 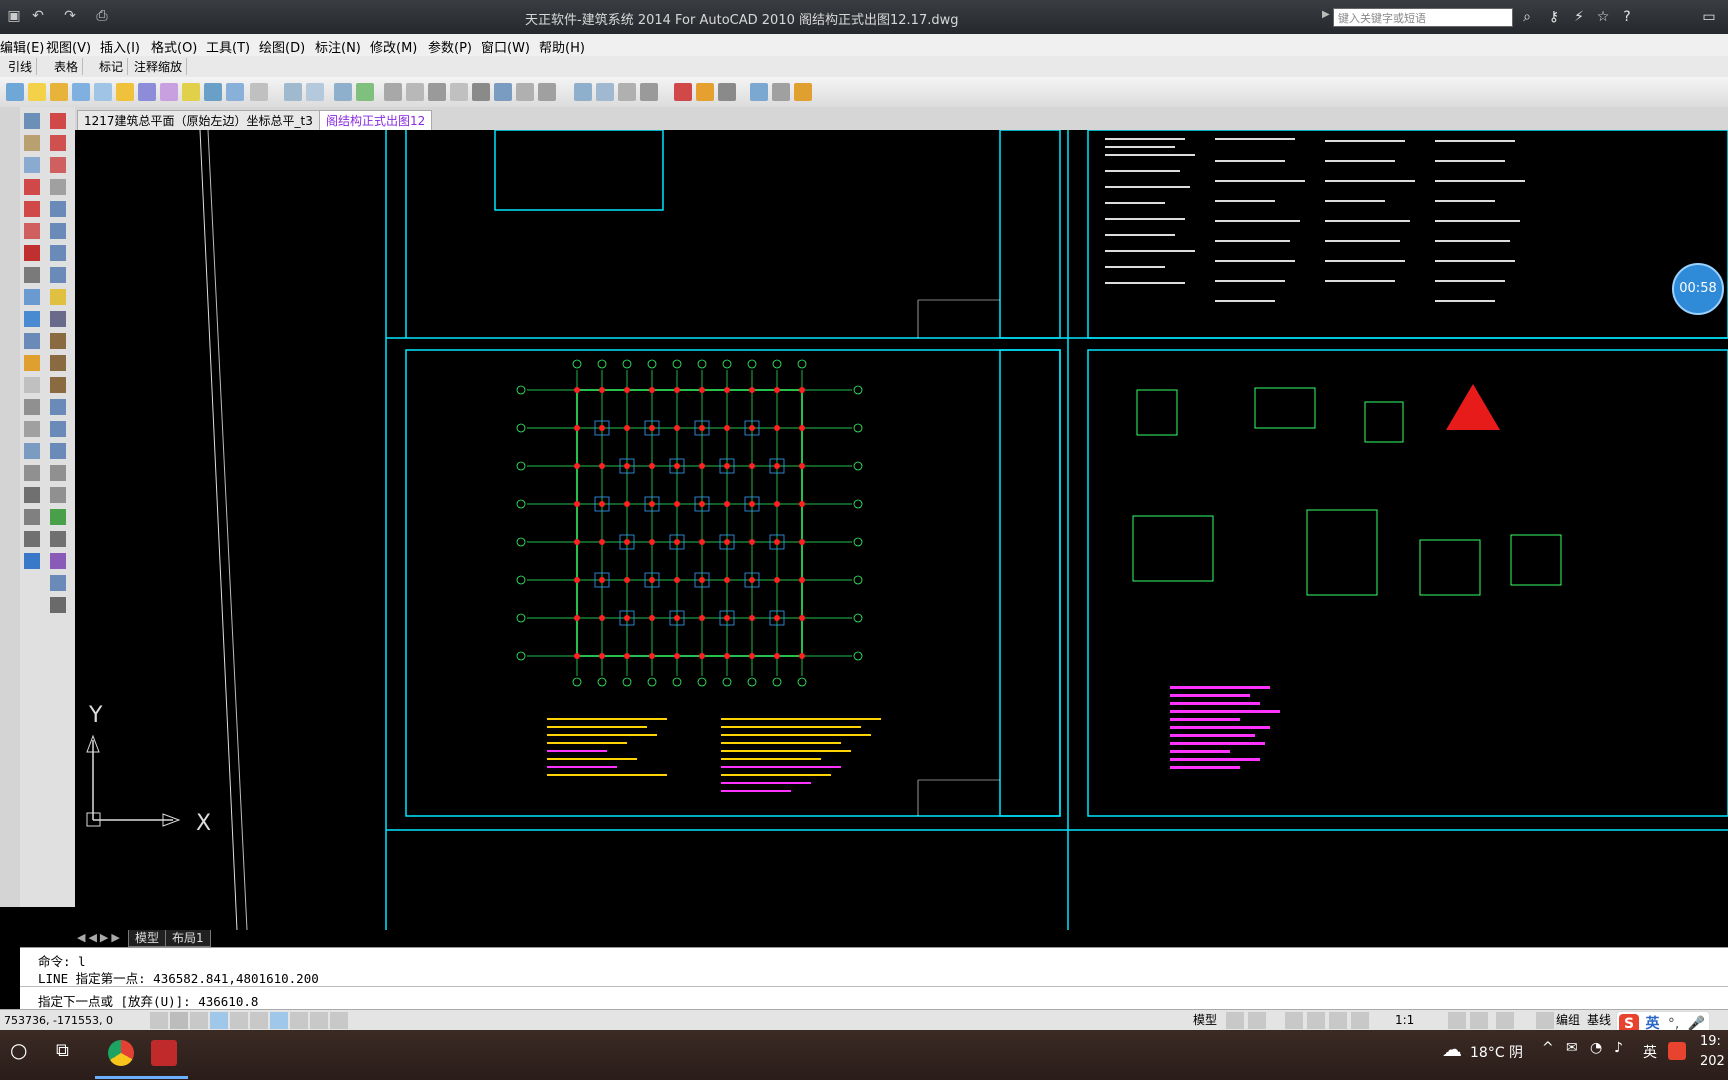 I want to click on index-icon, so click(x=547, y=92).